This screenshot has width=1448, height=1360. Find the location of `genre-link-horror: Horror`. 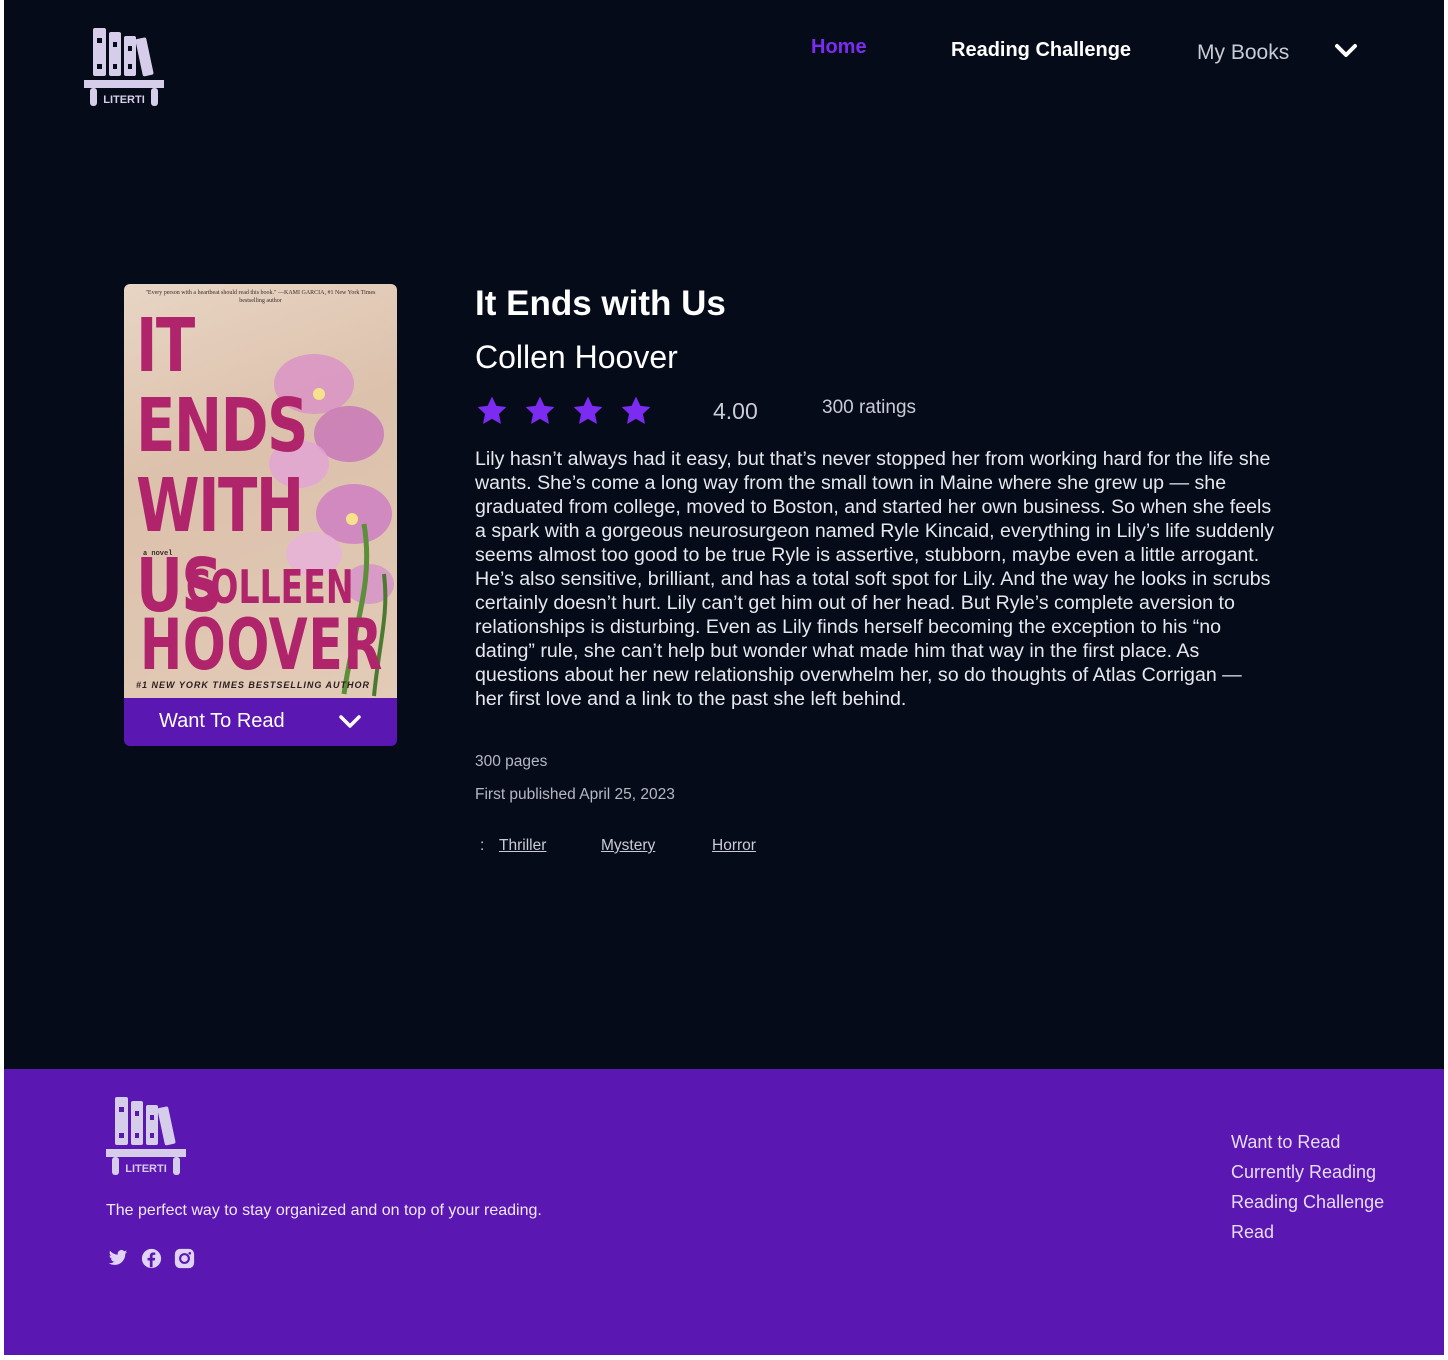

genre-link-horror: Horror is located at coordinates (734, 846).